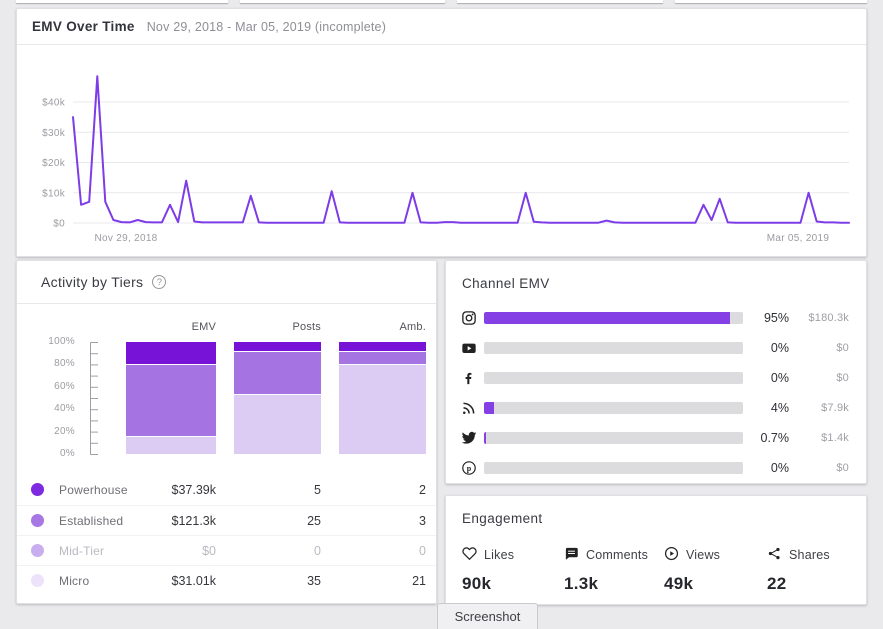  I want to click on channel-percent: 95%, so click(776, 318).